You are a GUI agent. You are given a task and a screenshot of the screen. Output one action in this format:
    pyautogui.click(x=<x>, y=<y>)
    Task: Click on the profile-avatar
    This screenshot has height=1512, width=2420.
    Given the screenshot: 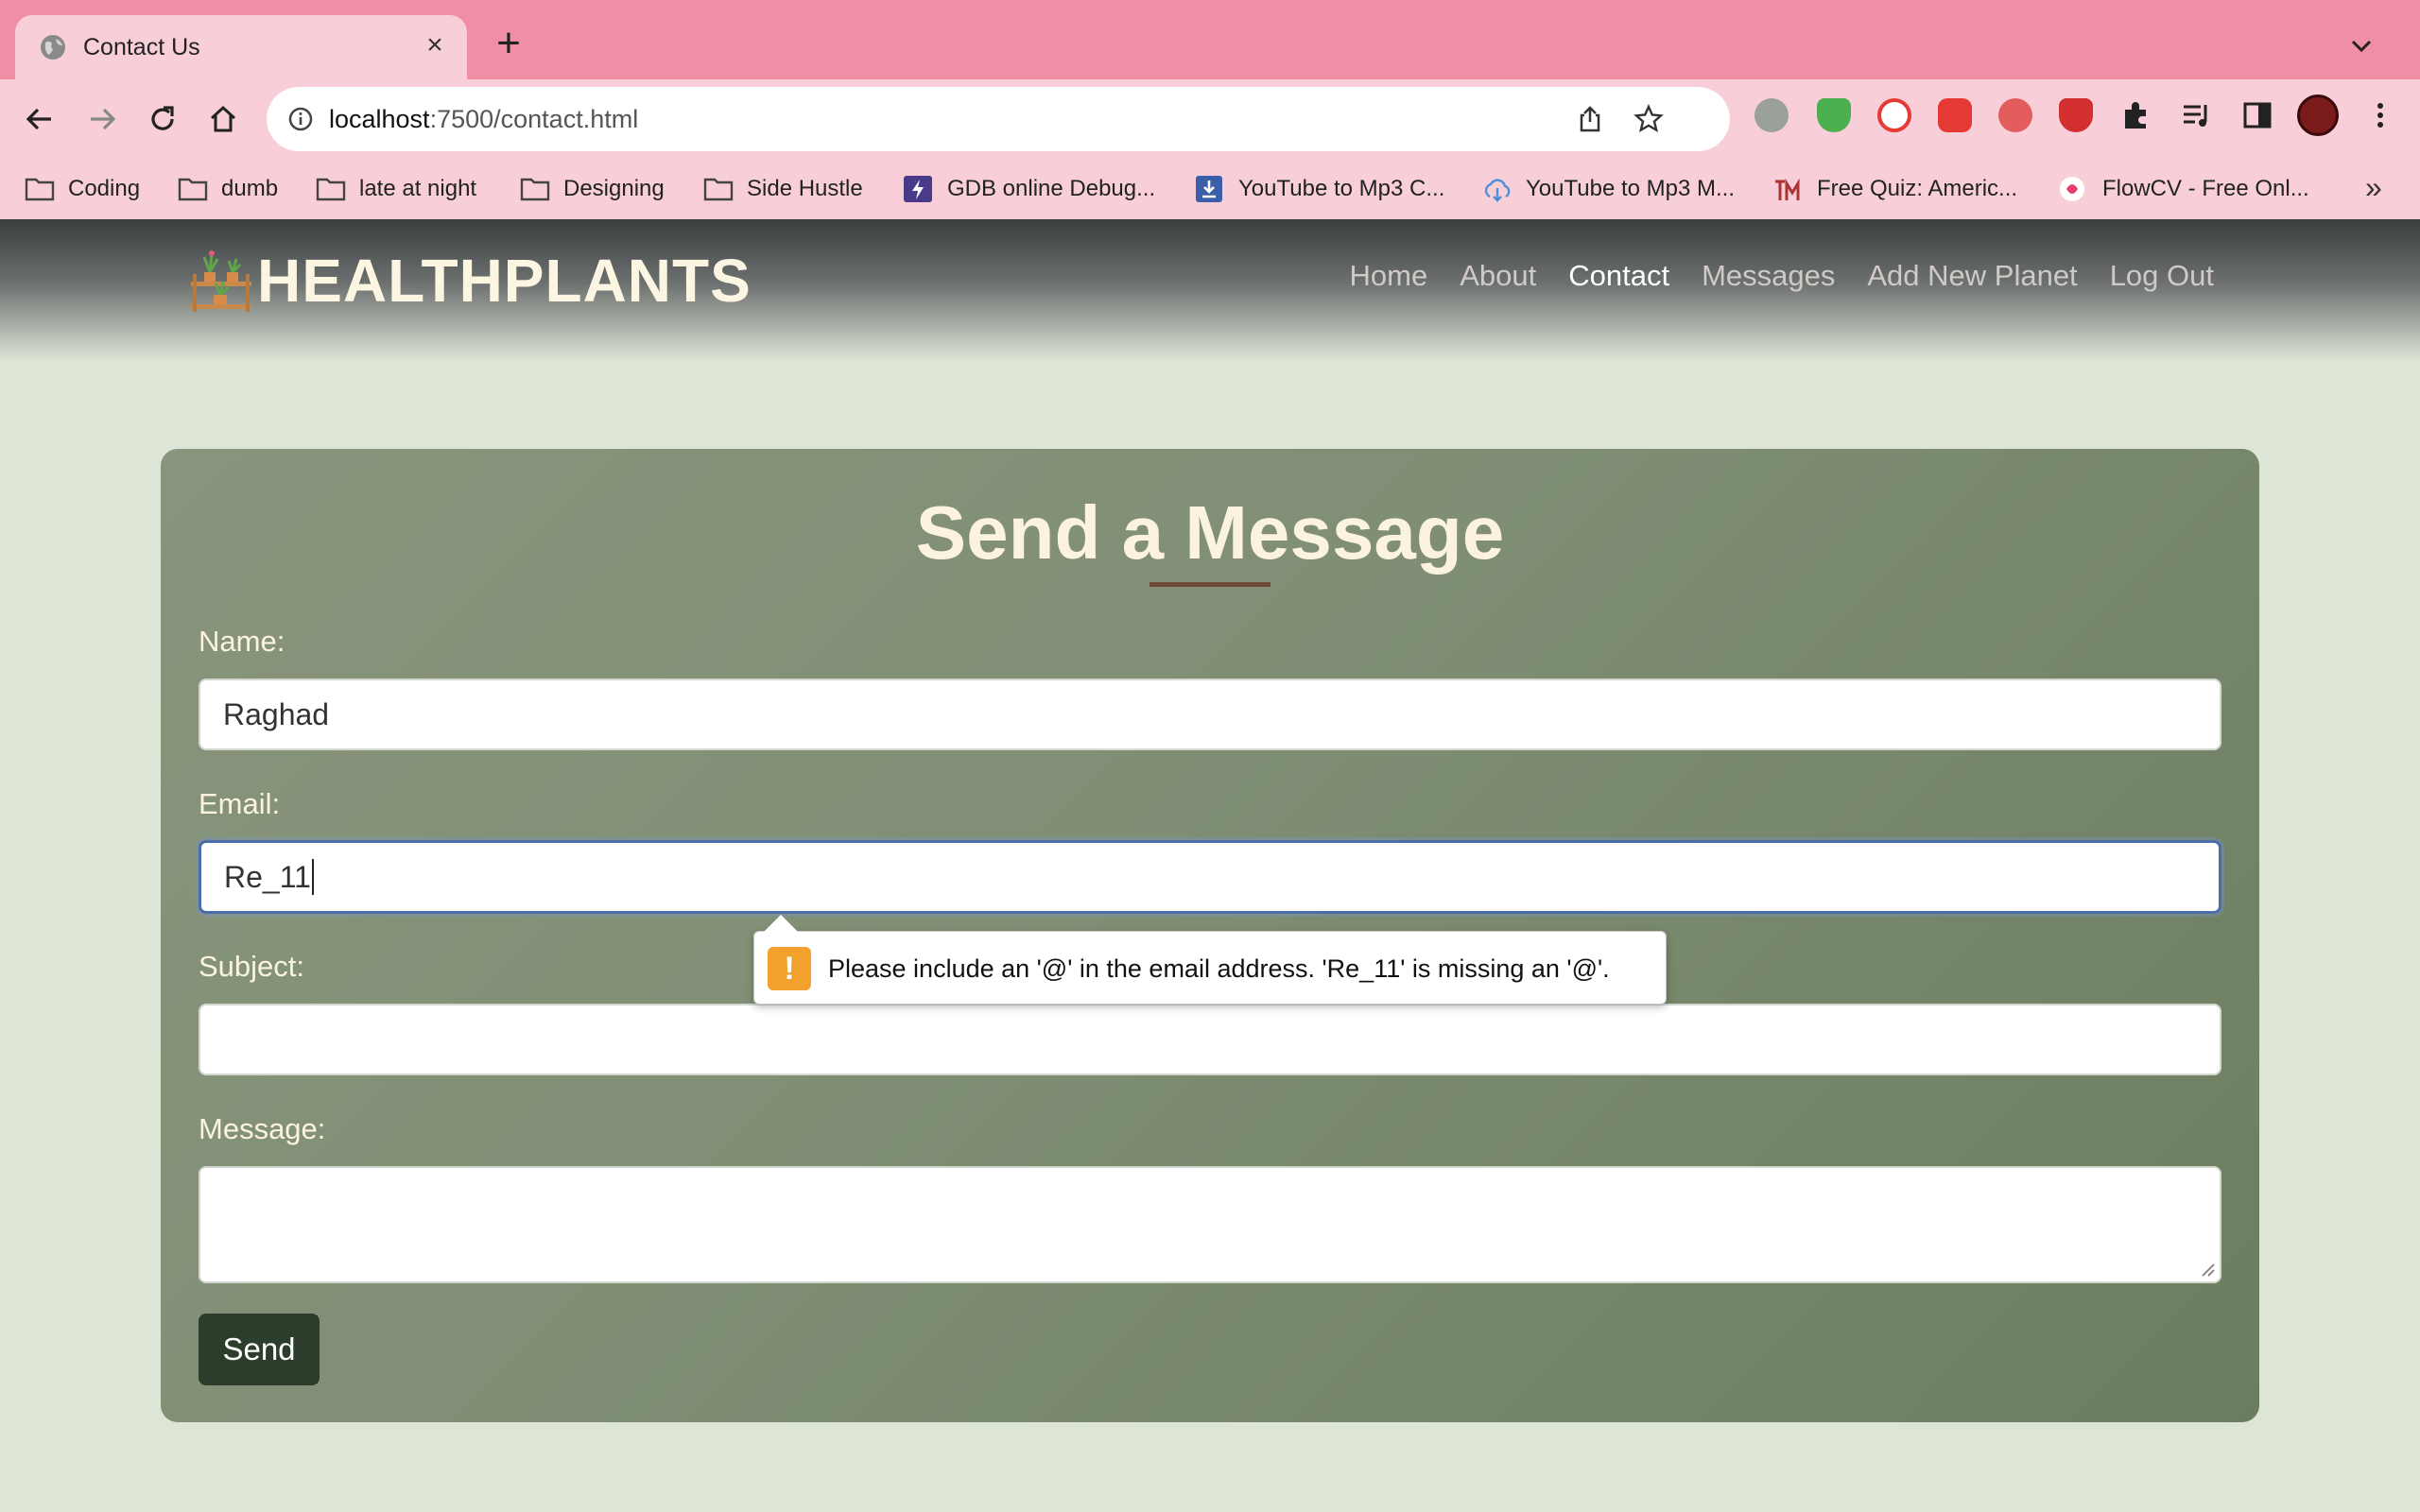 What is the action you would take?
    pyautogui.click(x=2318, y=115)
    